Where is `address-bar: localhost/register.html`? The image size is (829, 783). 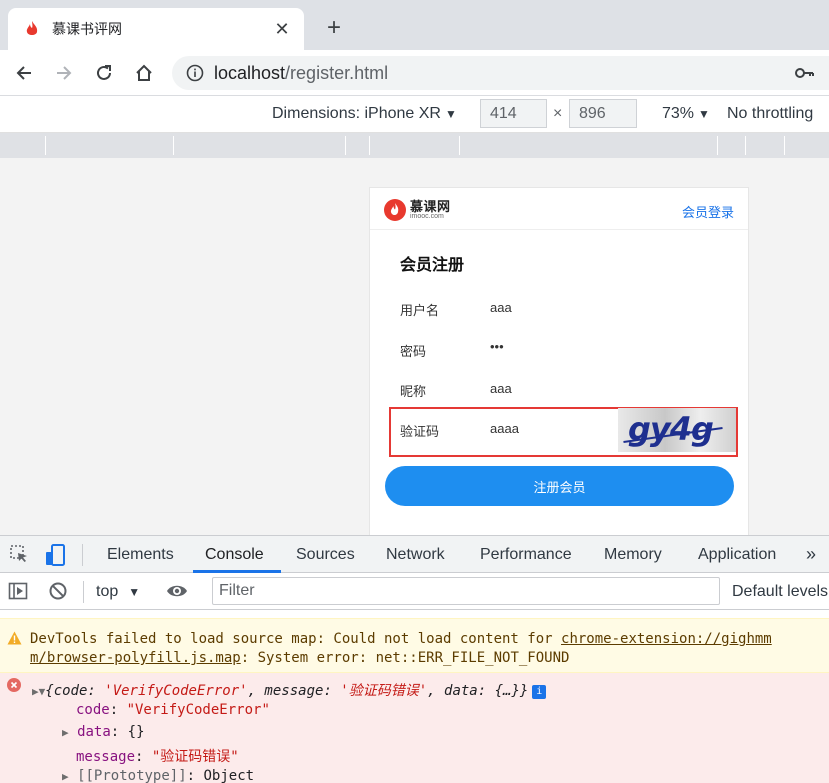 address-bar: localhost/register.html is located at coordinates (500, 73).